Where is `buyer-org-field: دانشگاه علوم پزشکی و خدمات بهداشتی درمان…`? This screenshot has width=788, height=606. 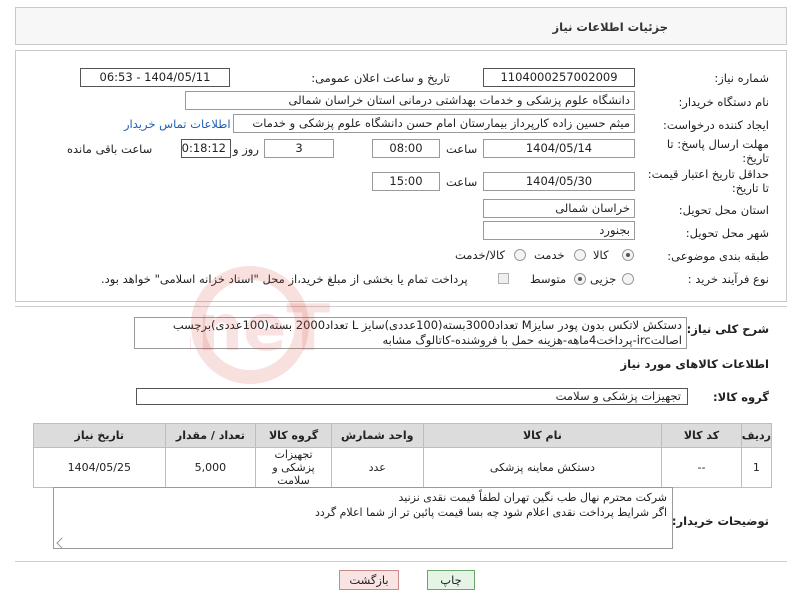 buyer-org-field: دانشگاه علوم پزشکی و خدمات بهداشتی درمان… is located at coordinates (410, 100).